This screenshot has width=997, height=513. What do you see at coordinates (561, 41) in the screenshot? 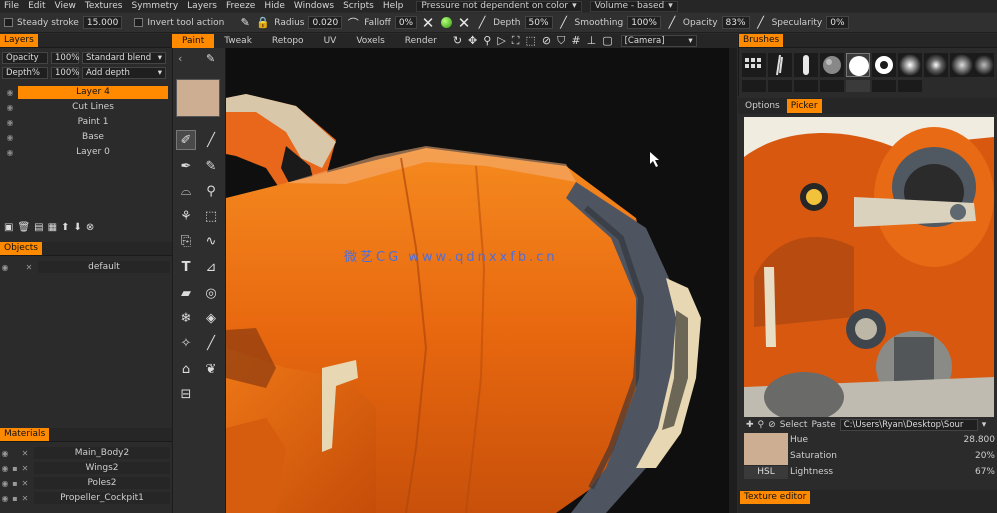
I see `shield-icon: ⛉` at bounding box center [561, 41].